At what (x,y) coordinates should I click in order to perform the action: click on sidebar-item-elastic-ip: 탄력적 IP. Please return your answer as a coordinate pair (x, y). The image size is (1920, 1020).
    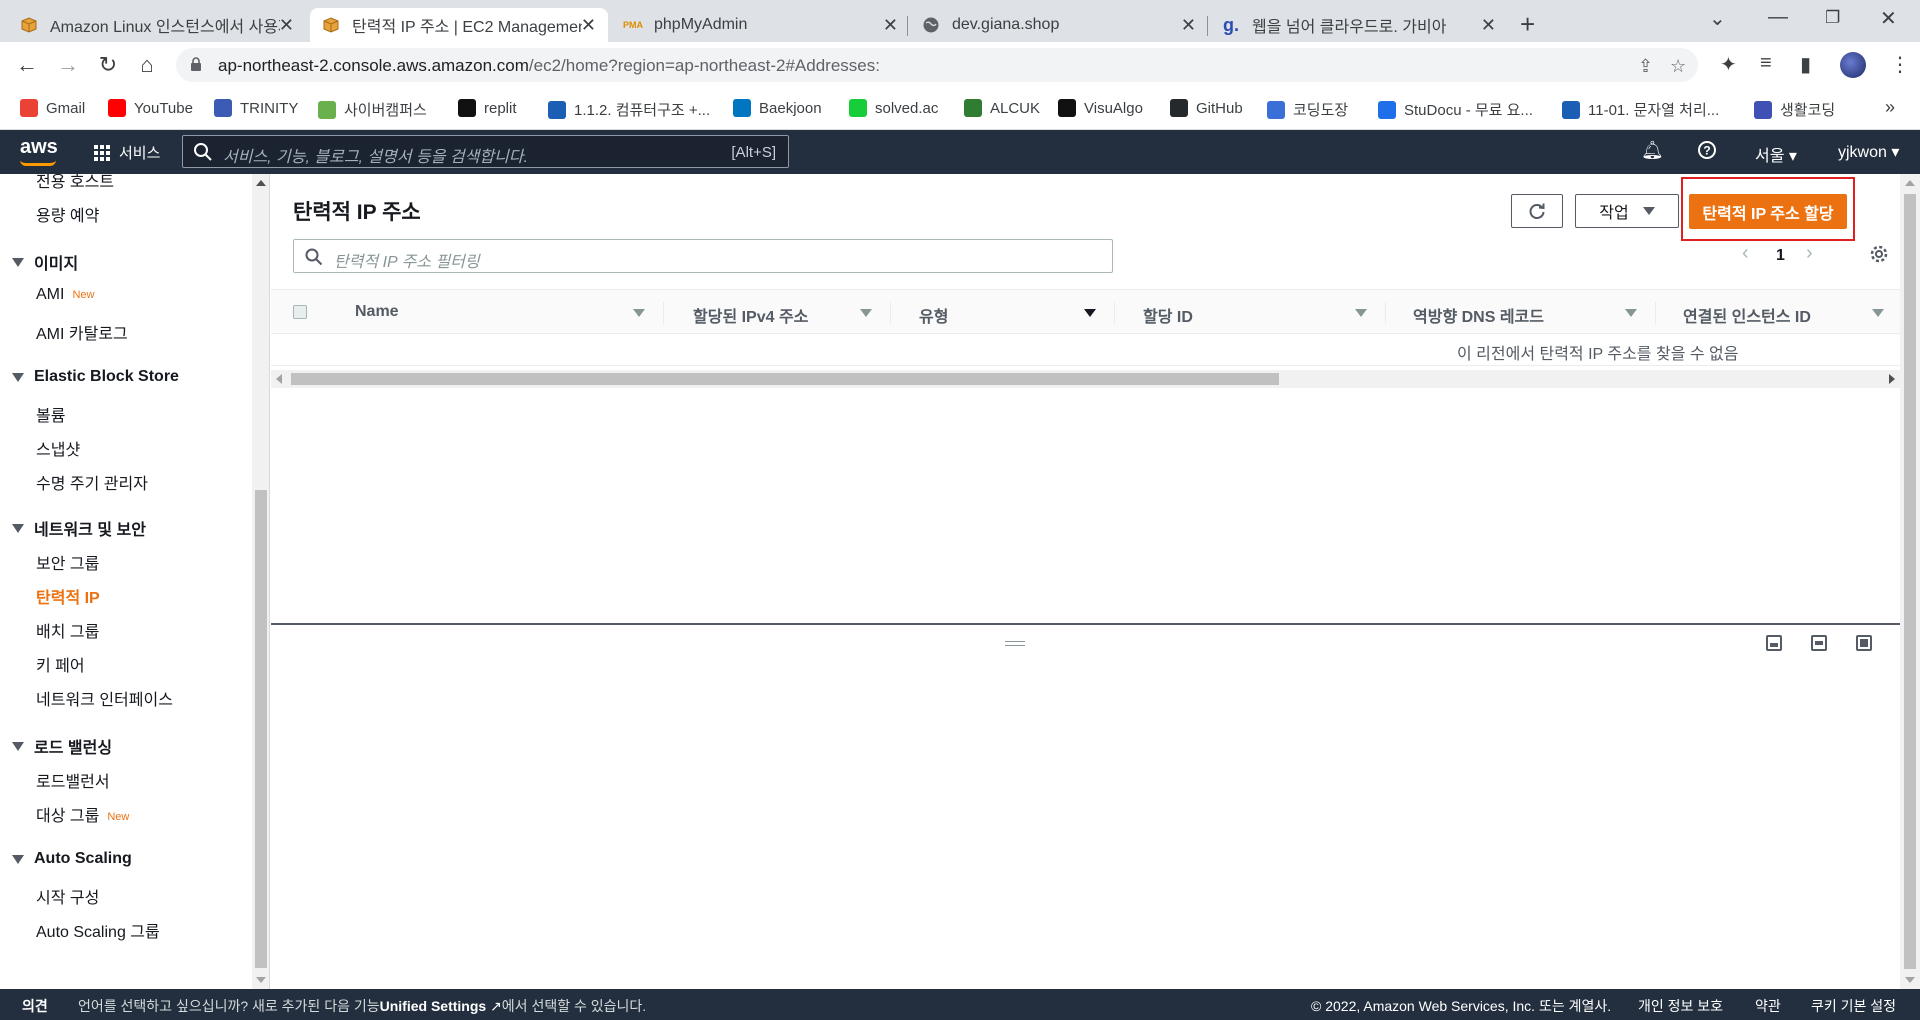
    Looking at the image, I should click on (68, 596).